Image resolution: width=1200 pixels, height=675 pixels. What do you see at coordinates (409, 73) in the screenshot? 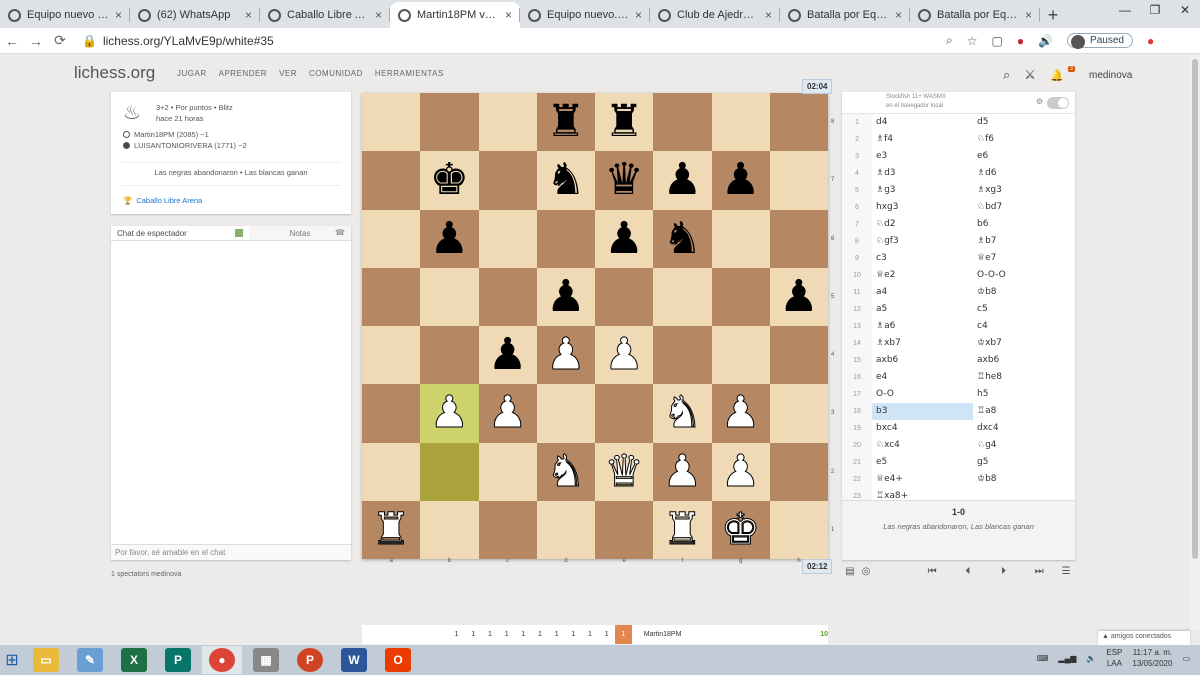
I see `menu-herramientas: HERRAMIENTAS` at bounding box center [409, 73].